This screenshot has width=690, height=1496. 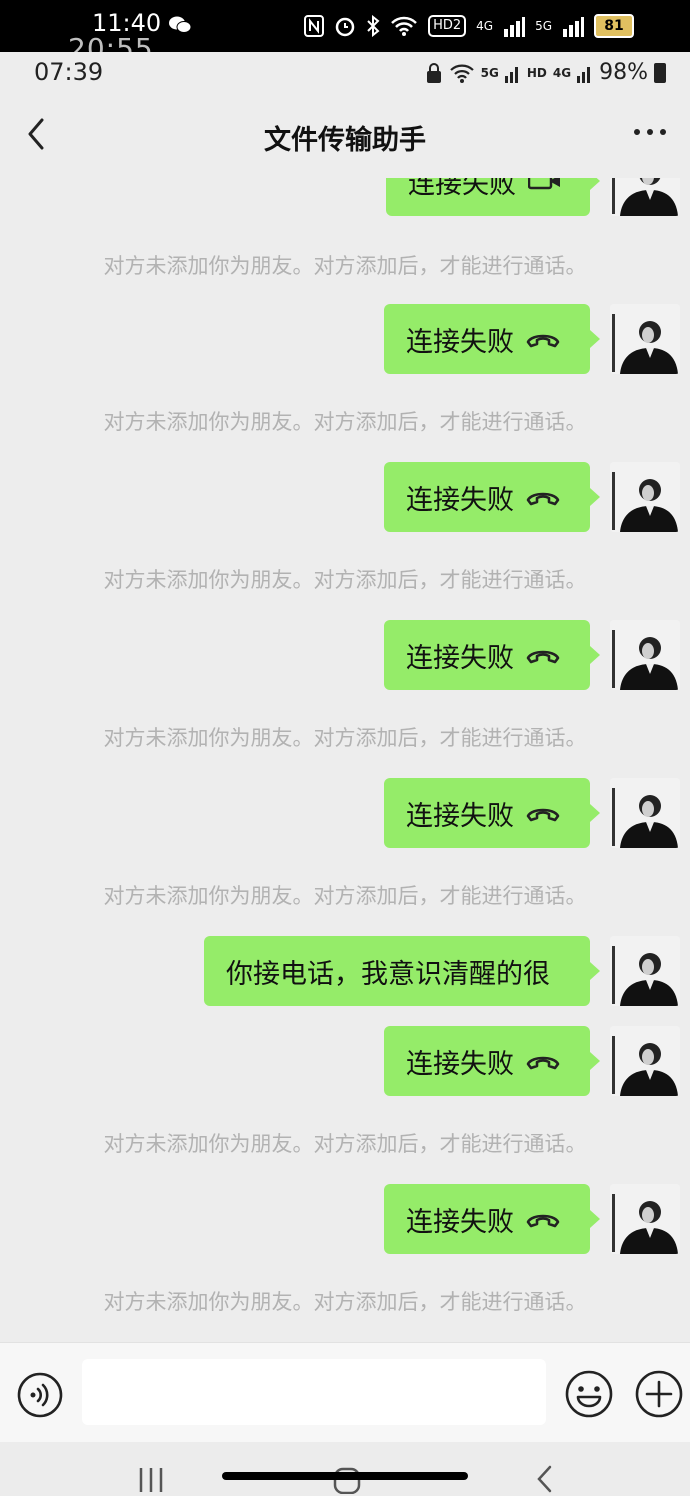 What do you see at coordinates (659, 1394) in the screenshot?
I see `plus-icon` at bounding box center [659, 1394].